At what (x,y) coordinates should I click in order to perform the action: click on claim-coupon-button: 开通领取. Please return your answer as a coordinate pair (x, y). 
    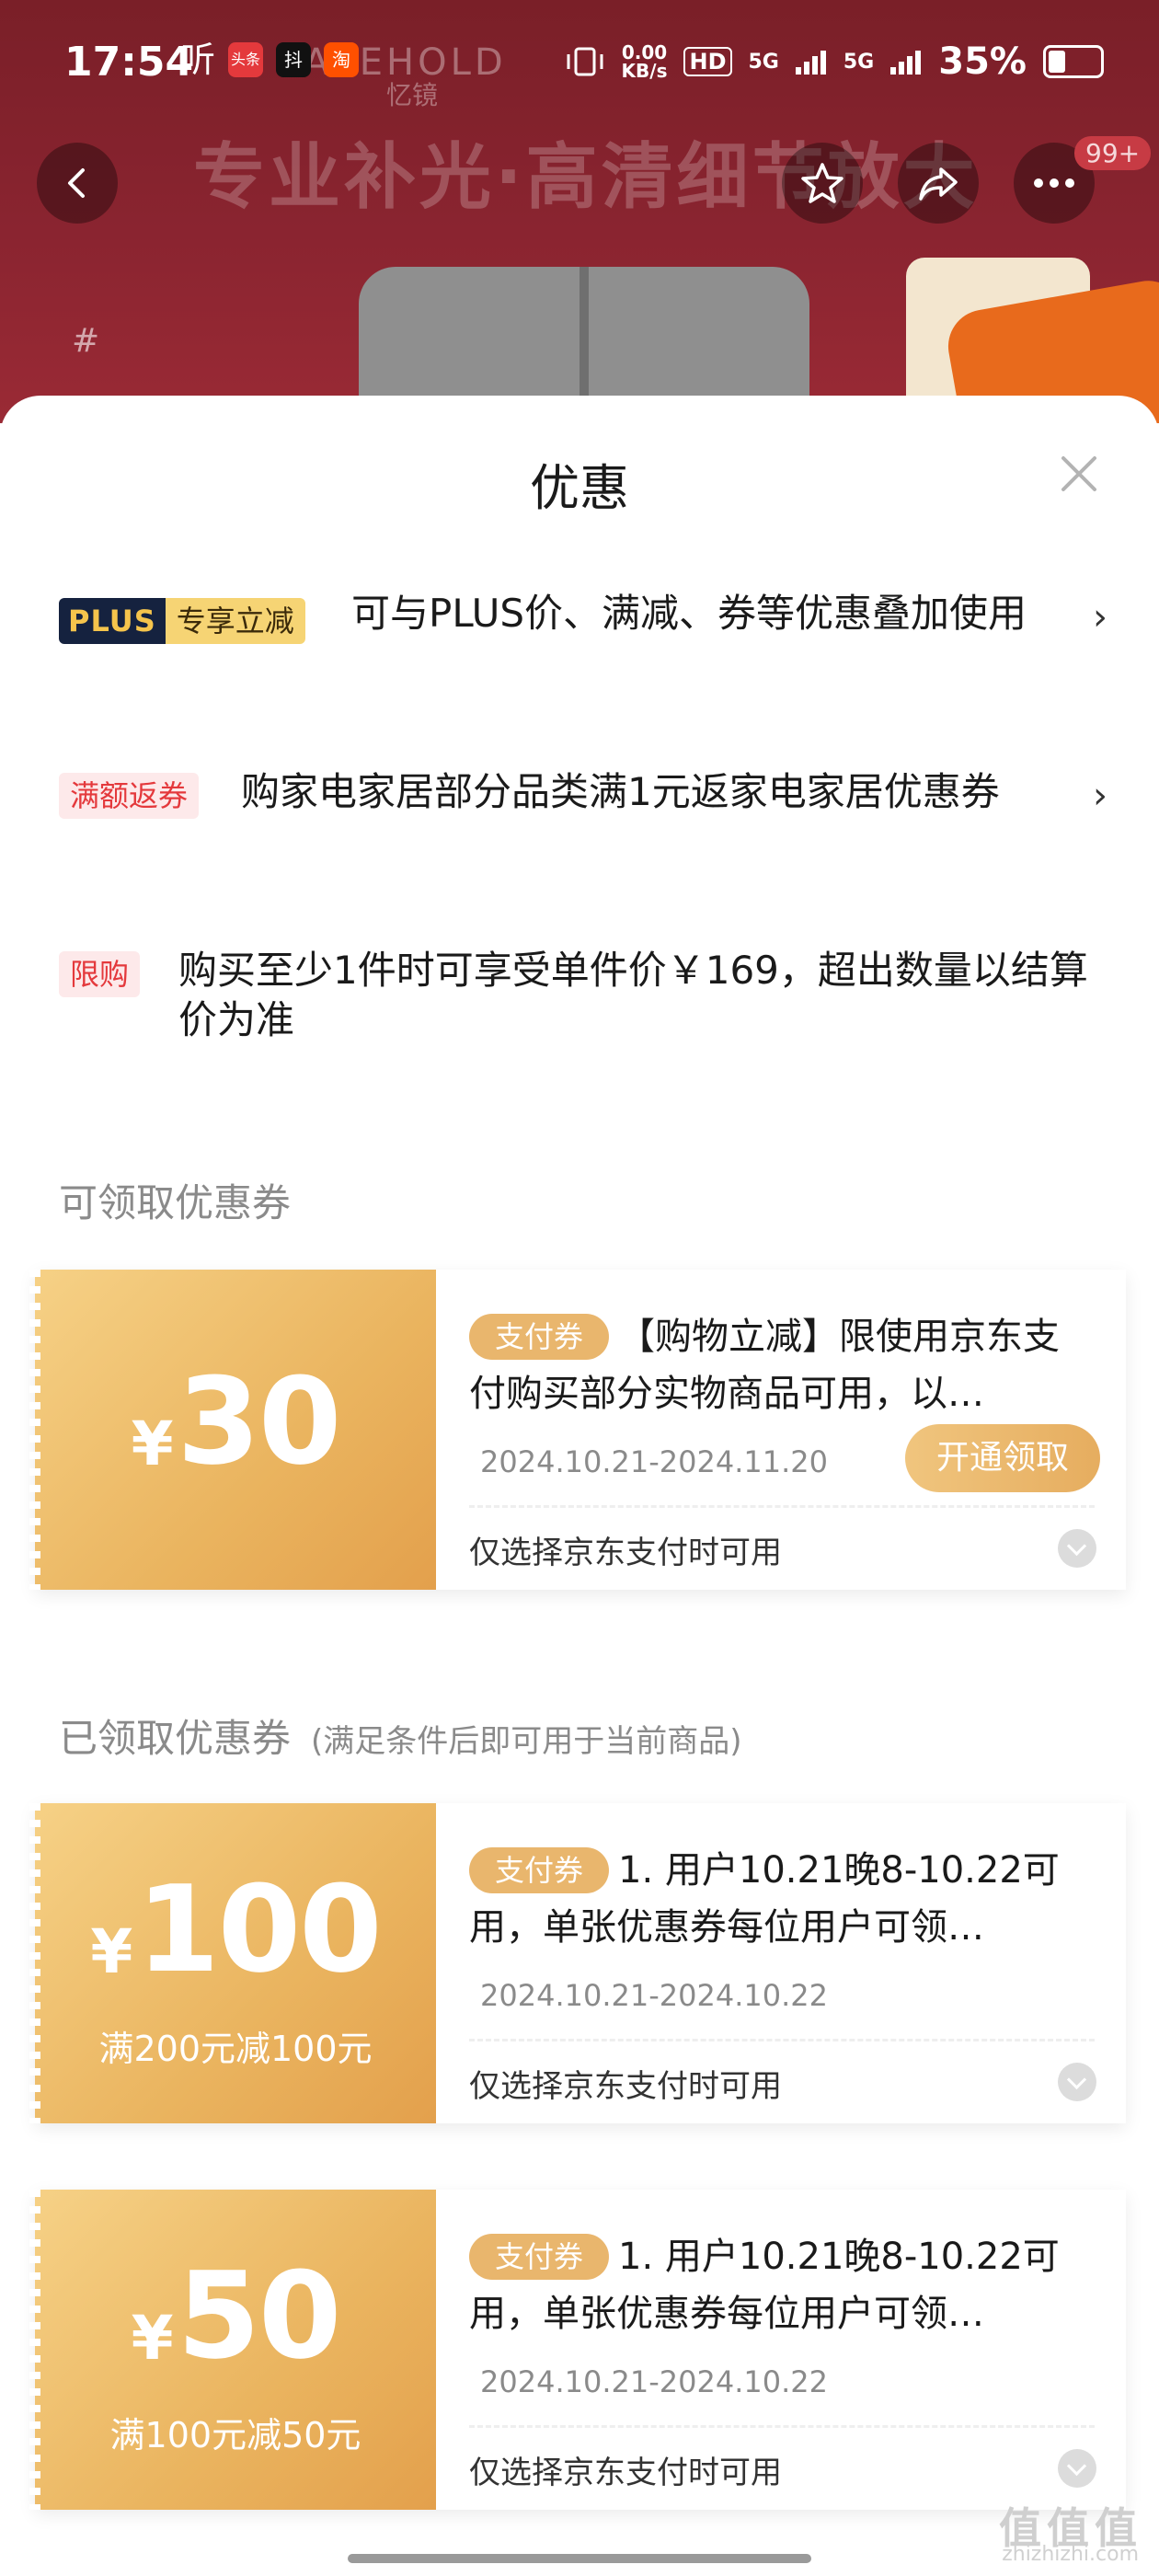
    Looking at the image, I should click on (1002, 1458).